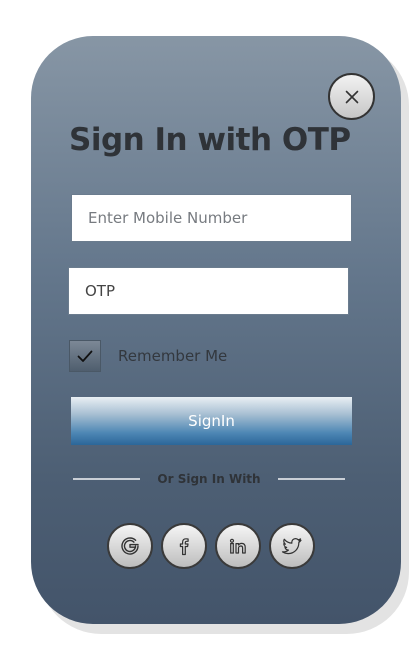  Describe the element at coordinates (107, 479) in the screenshot. I see `divider-line-left` at that location.